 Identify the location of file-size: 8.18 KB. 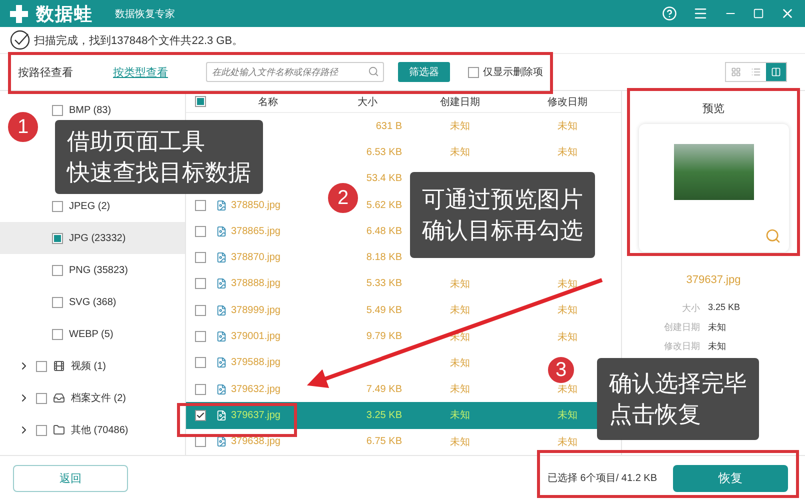
(384, 258).